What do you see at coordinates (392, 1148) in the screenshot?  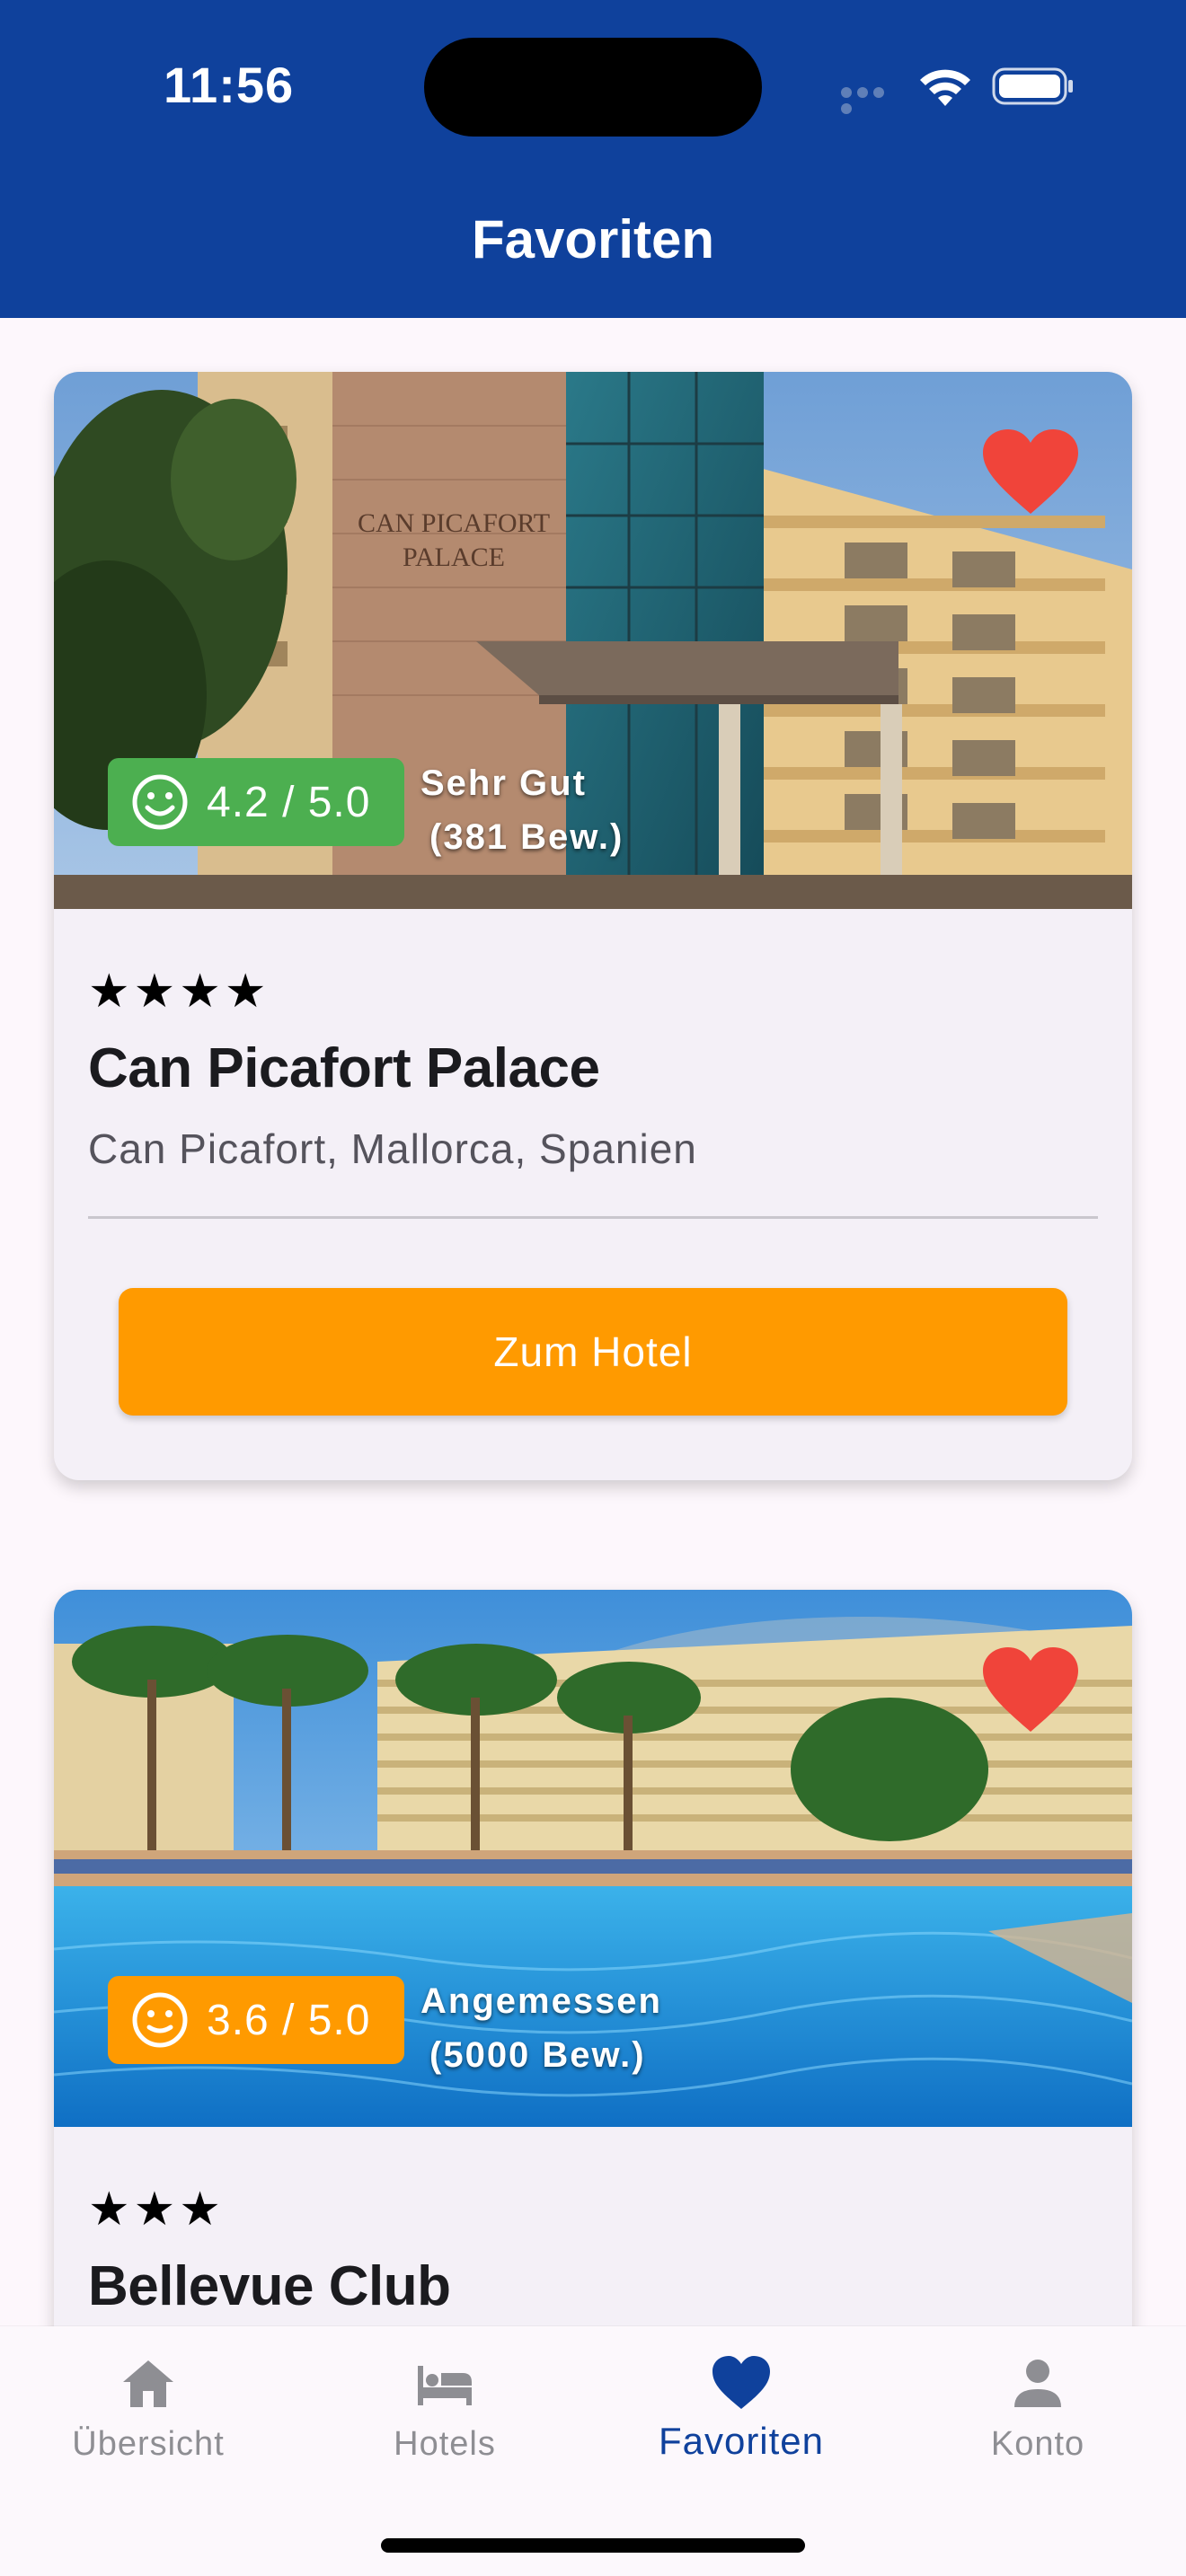 I see `hotel-location: Can Picafort, Mallorca, Spanien` at bounding box center [392, 1148].